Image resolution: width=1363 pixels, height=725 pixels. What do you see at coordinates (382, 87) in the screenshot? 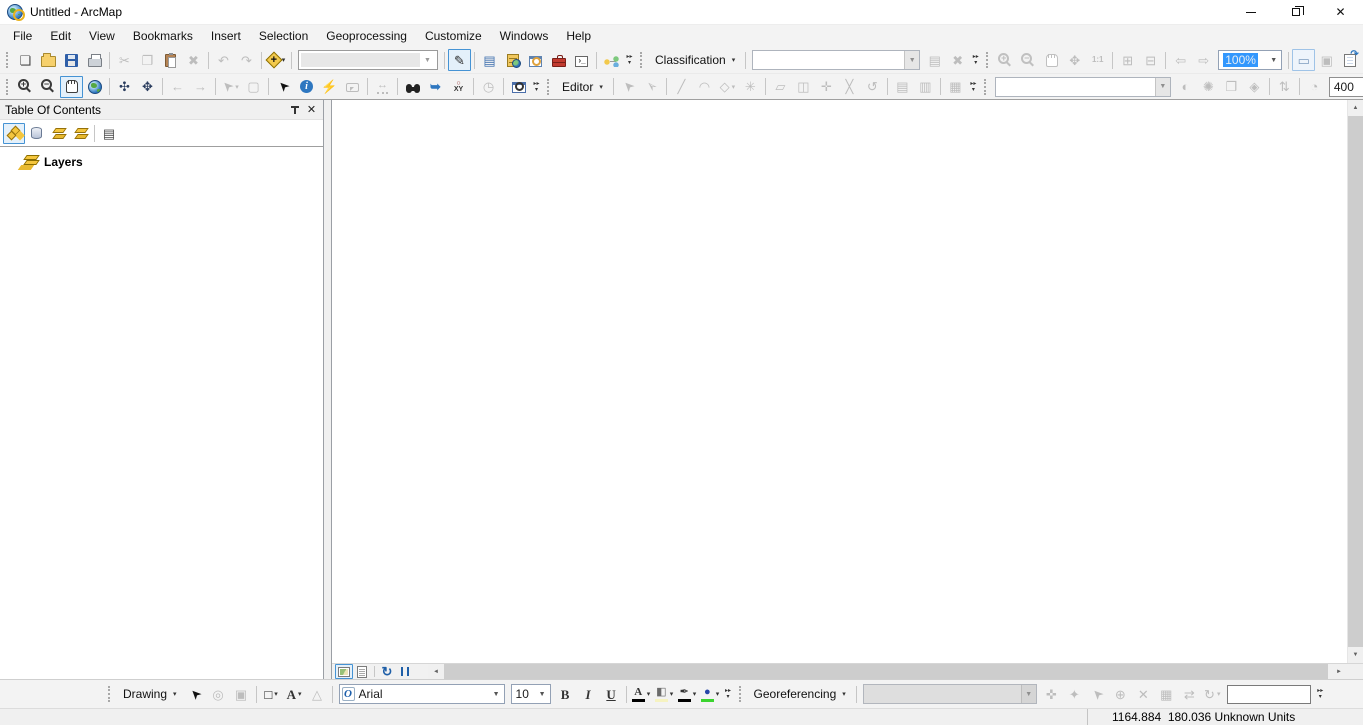
I see `measure-button: ↔` at bounding box center [382, 87].